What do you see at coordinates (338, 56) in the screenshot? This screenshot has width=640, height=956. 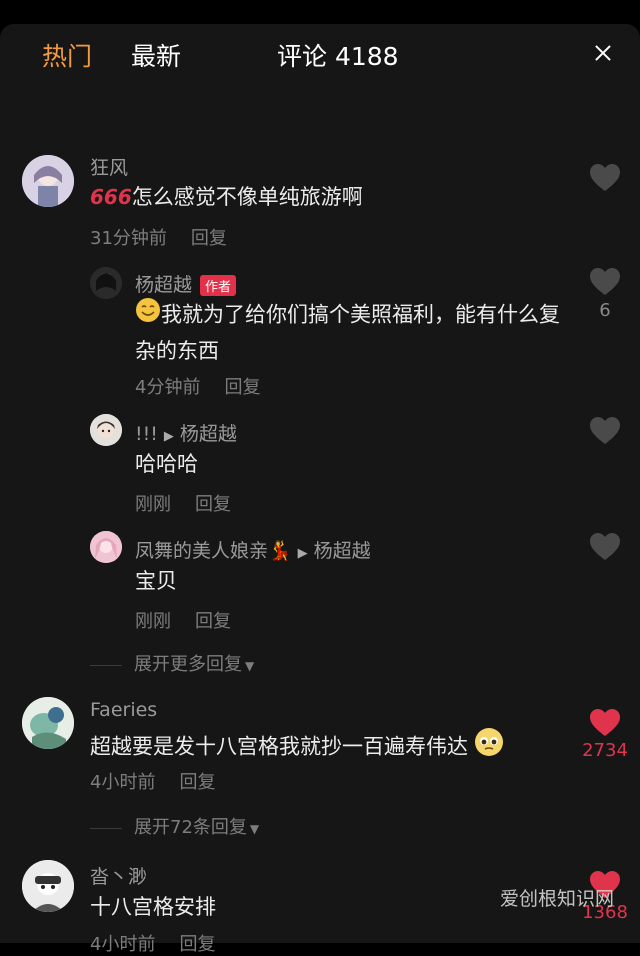 I see `comments-count-title: 评论 4188` at bounding box center [338, 56].